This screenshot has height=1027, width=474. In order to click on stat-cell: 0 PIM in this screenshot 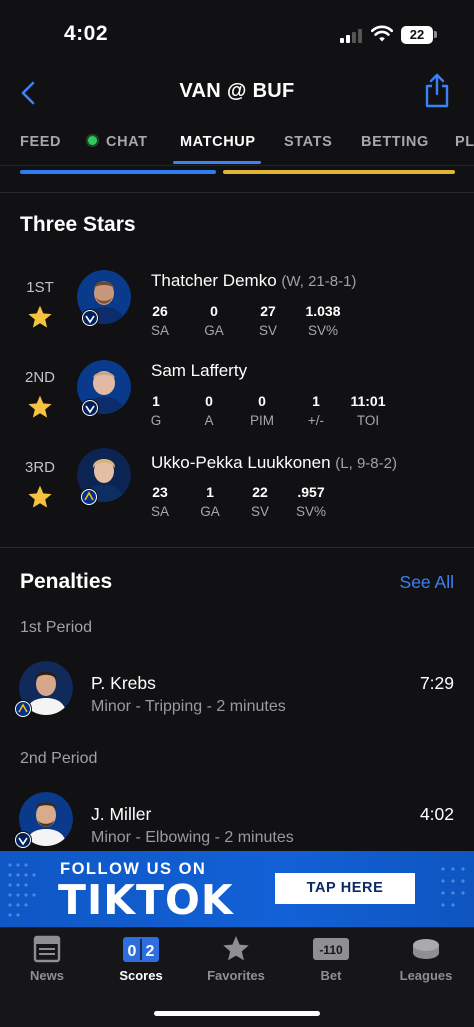, I will do `click(262, 410)`.